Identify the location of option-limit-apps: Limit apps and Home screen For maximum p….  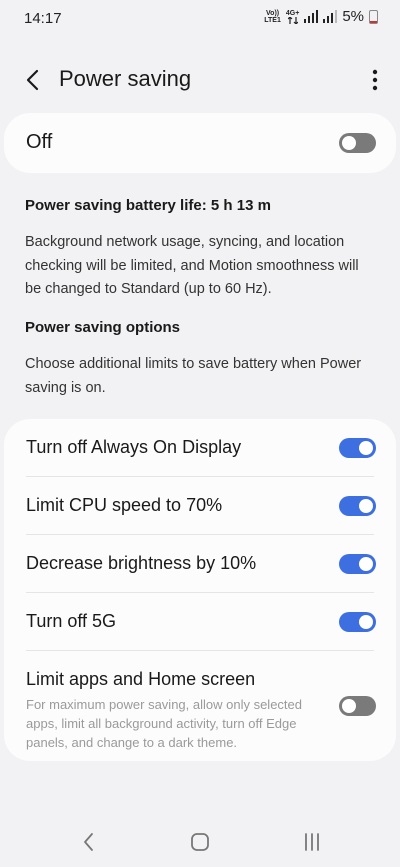
(200, 706).